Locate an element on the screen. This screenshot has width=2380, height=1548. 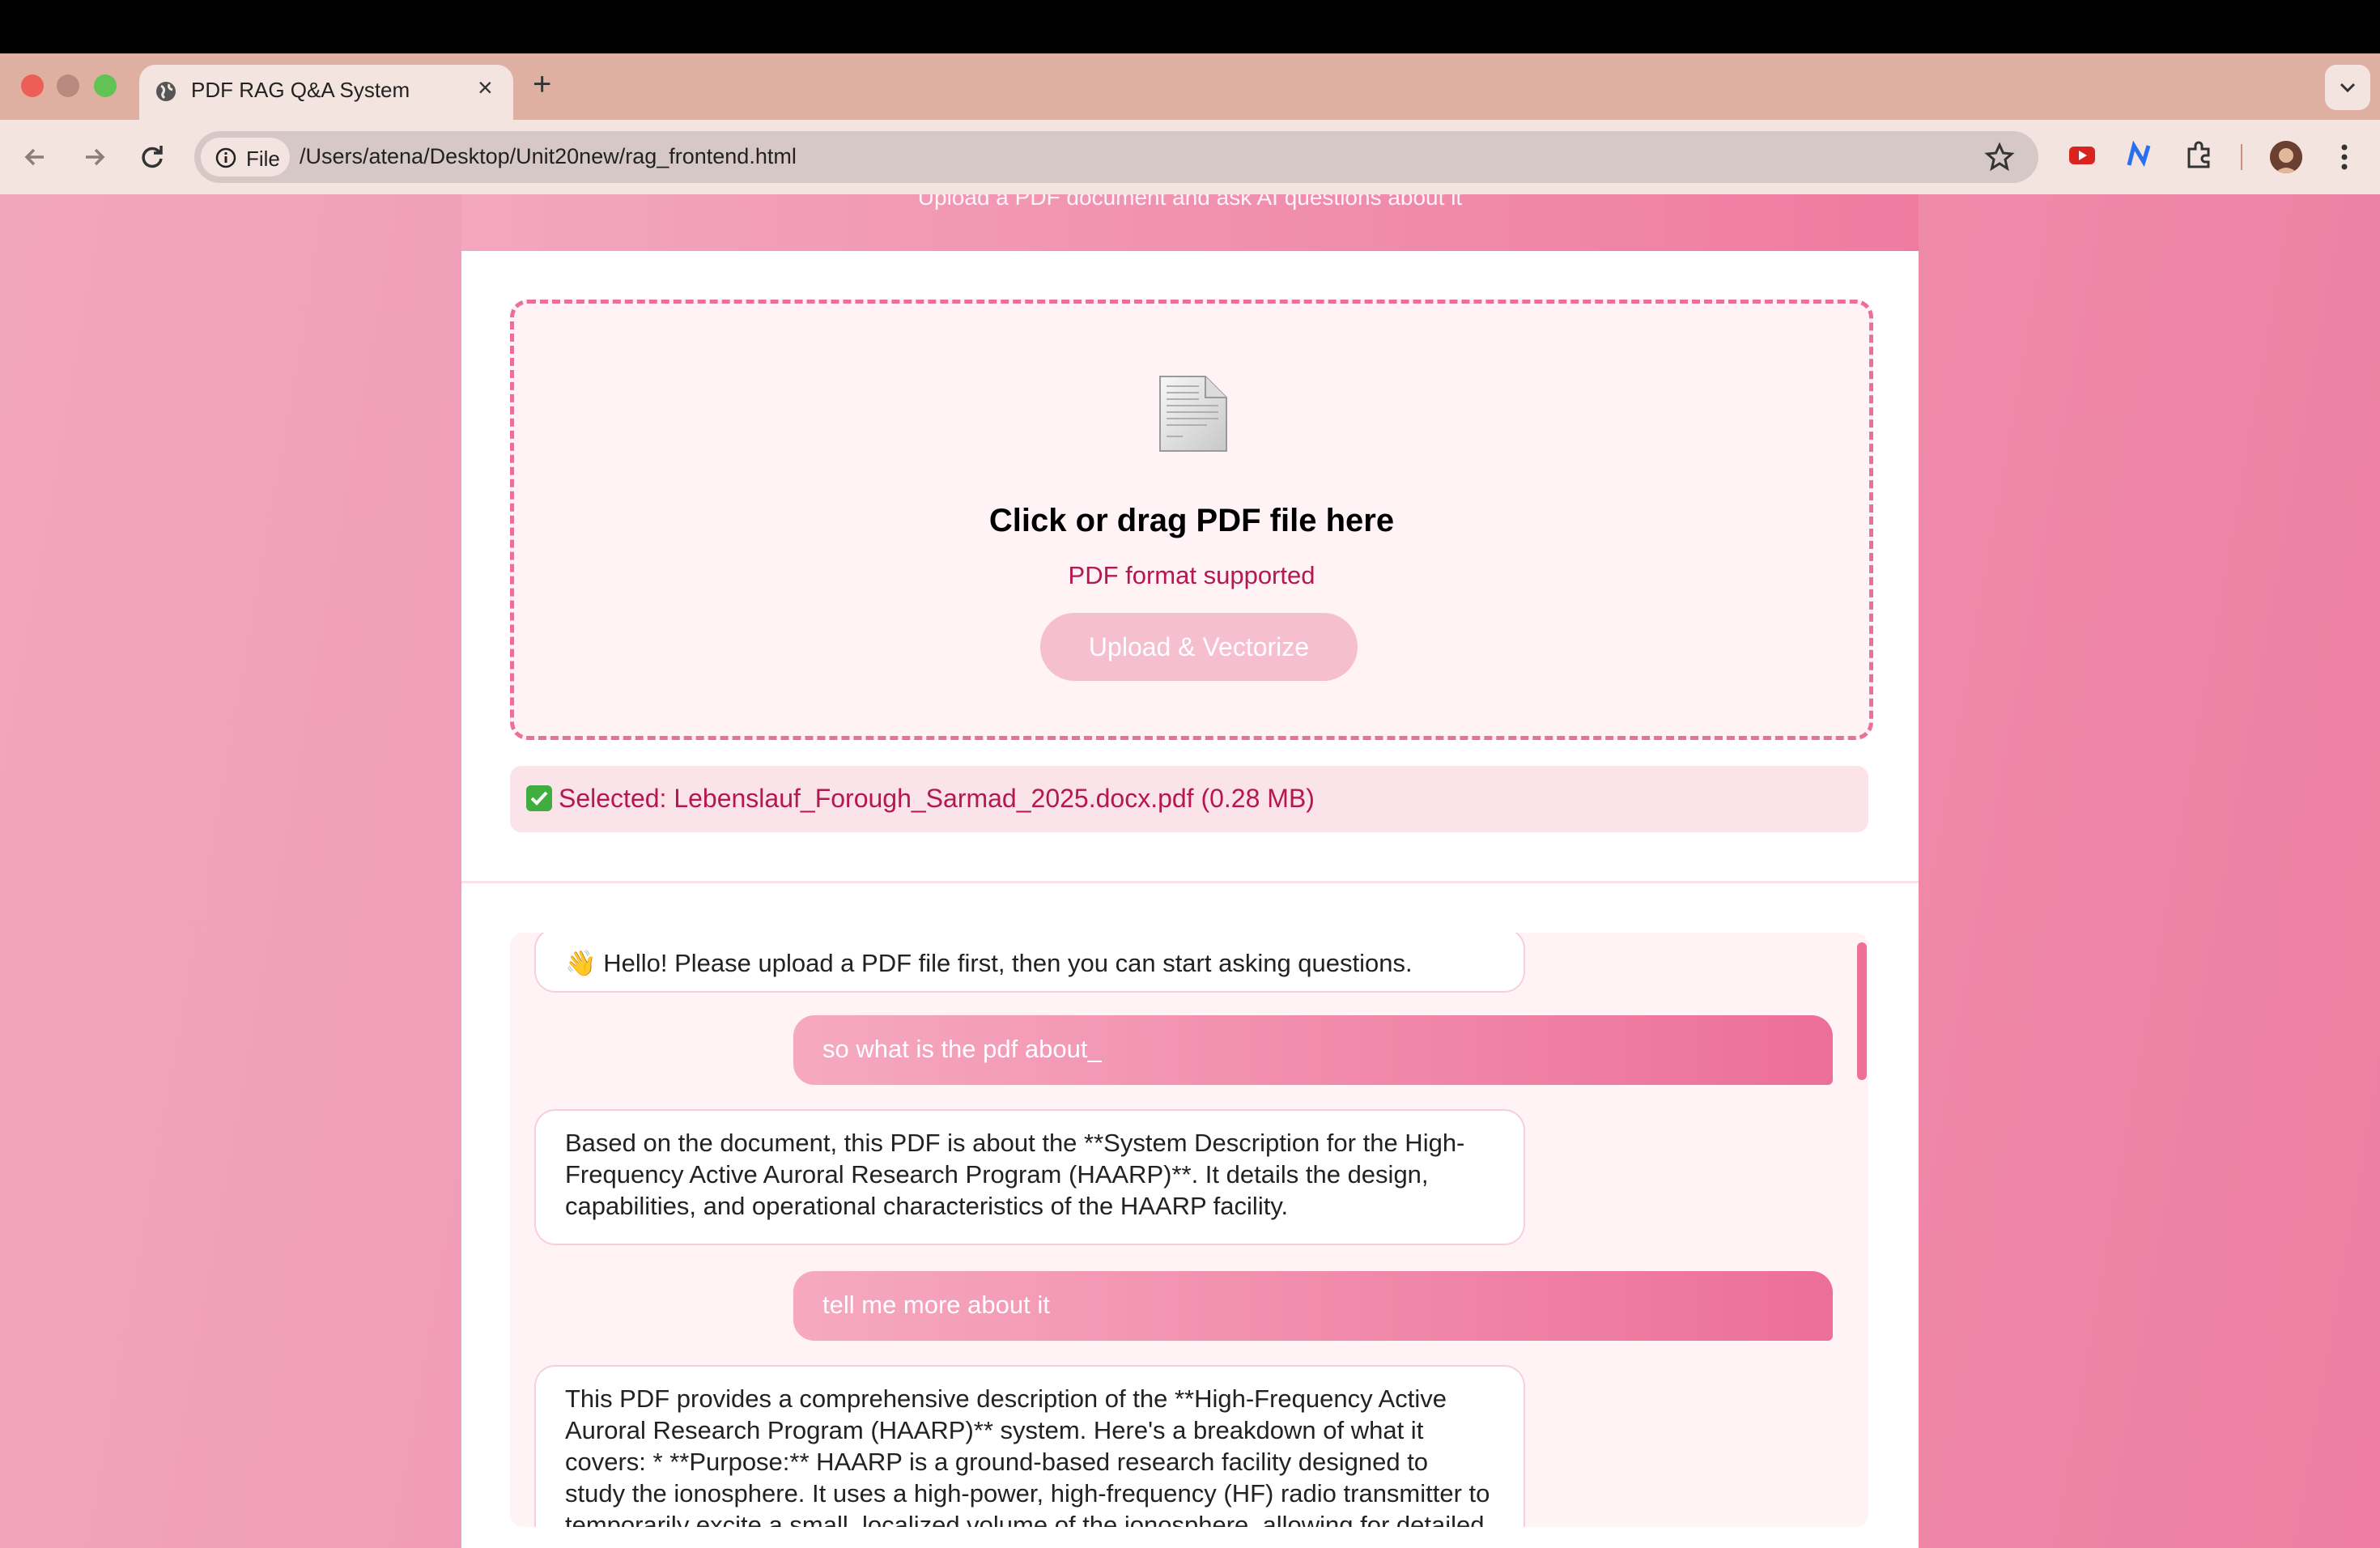
site-info-chip: File is located at coordinates (245, 157).